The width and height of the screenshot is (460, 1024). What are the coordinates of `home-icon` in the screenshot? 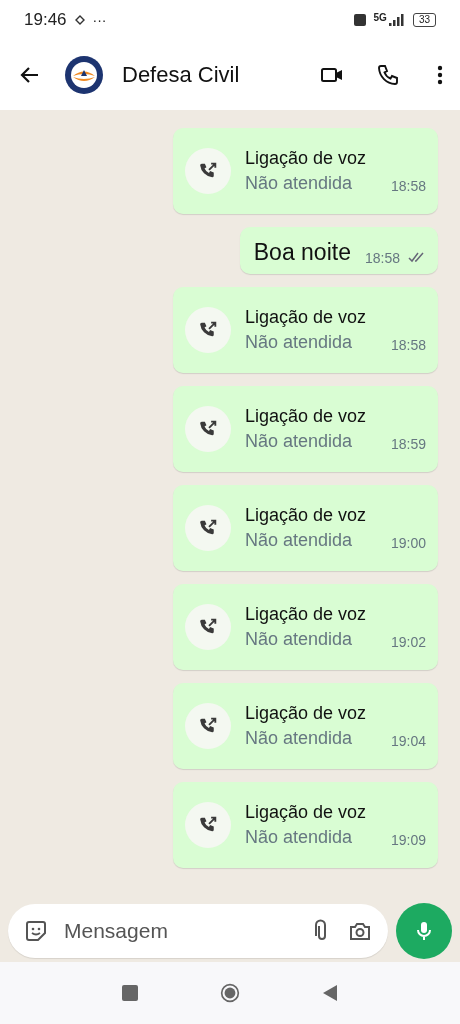 It's located at (230, 993).